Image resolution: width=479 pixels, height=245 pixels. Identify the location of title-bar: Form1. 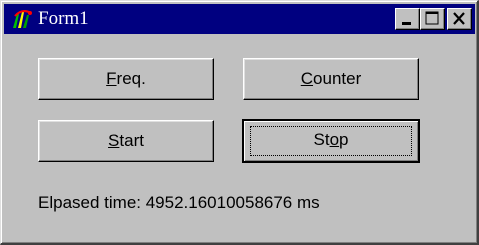
(239, 19).